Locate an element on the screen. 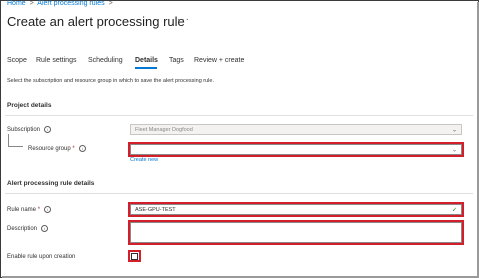 Image resolution: width=479 pixels, height=278 pixels. tab-rule-settings: Rule settings is located at coordinates (56, 60).